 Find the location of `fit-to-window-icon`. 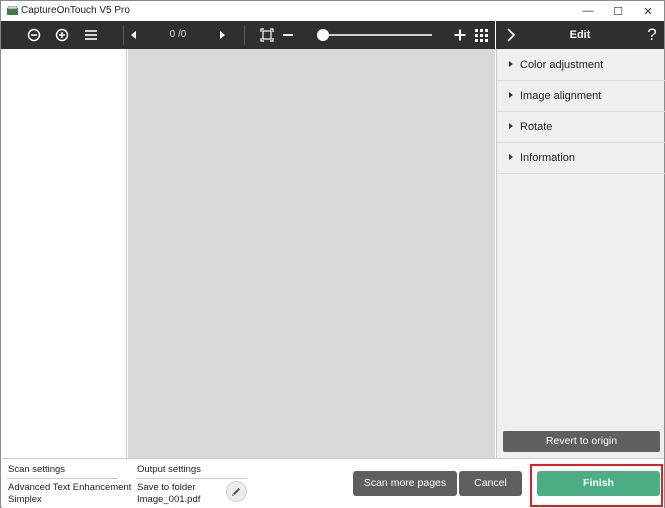

fit-to-window-icon is located at coordinates (267, 35).